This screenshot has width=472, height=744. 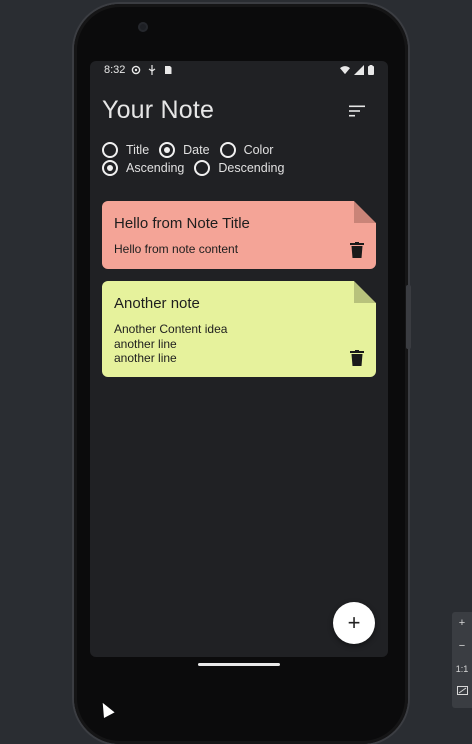 I want to click on wifi-icon, so click(x=345, y=70).